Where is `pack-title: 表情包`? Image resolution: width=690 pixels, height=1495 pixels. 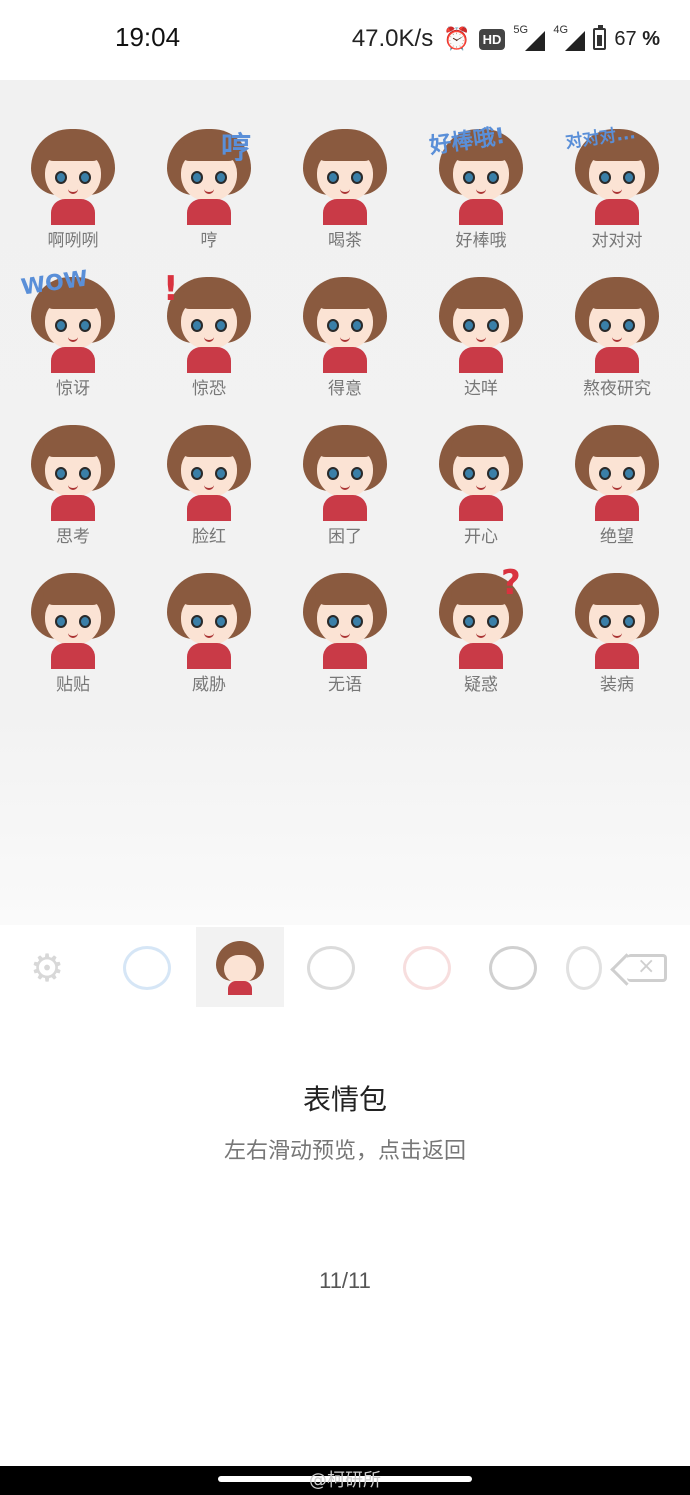
pack-title: 表情包 is located at coordinates (344, 1099).